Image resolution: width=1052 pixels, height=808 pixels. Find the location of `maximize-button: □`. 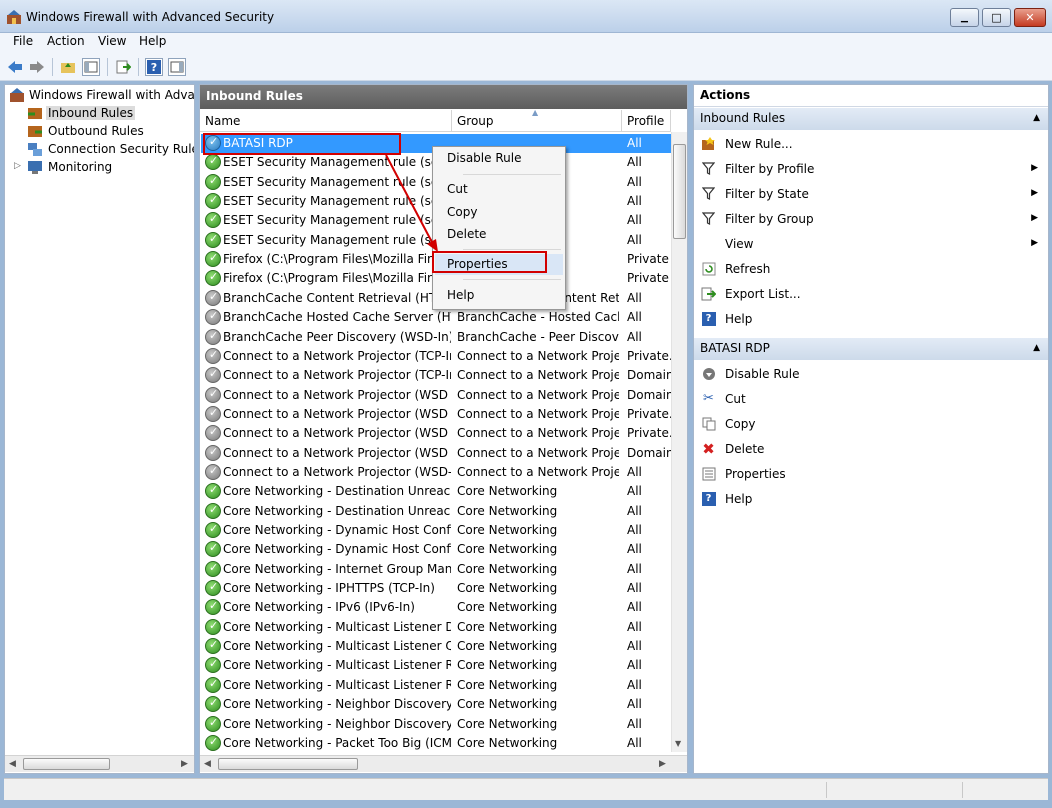

maximize-button: □ is located at coordinates (996, 17).